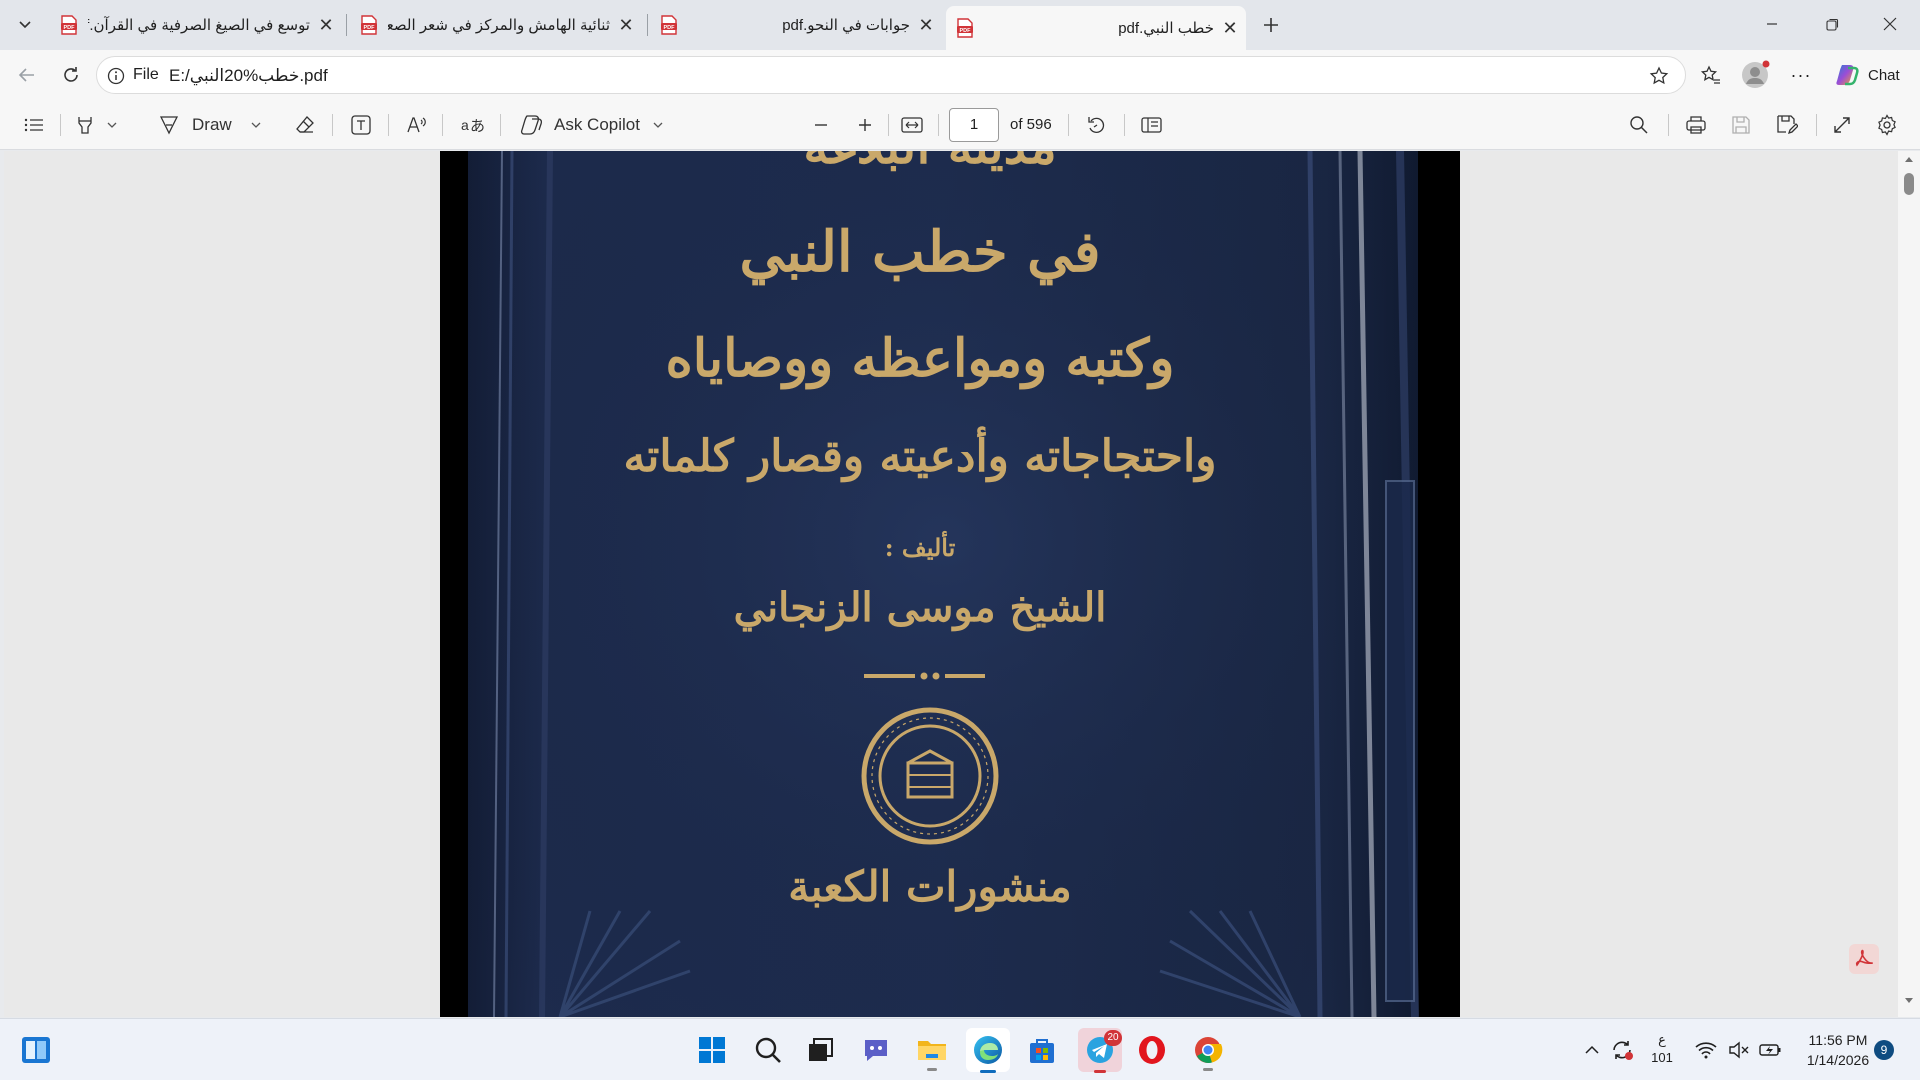  What do you see at coordinates (499, 25) in the screenshot?
I see `tab-title: ثنائية الهامش والمركز في شعر الصعا` at bounding box center [499, 25].